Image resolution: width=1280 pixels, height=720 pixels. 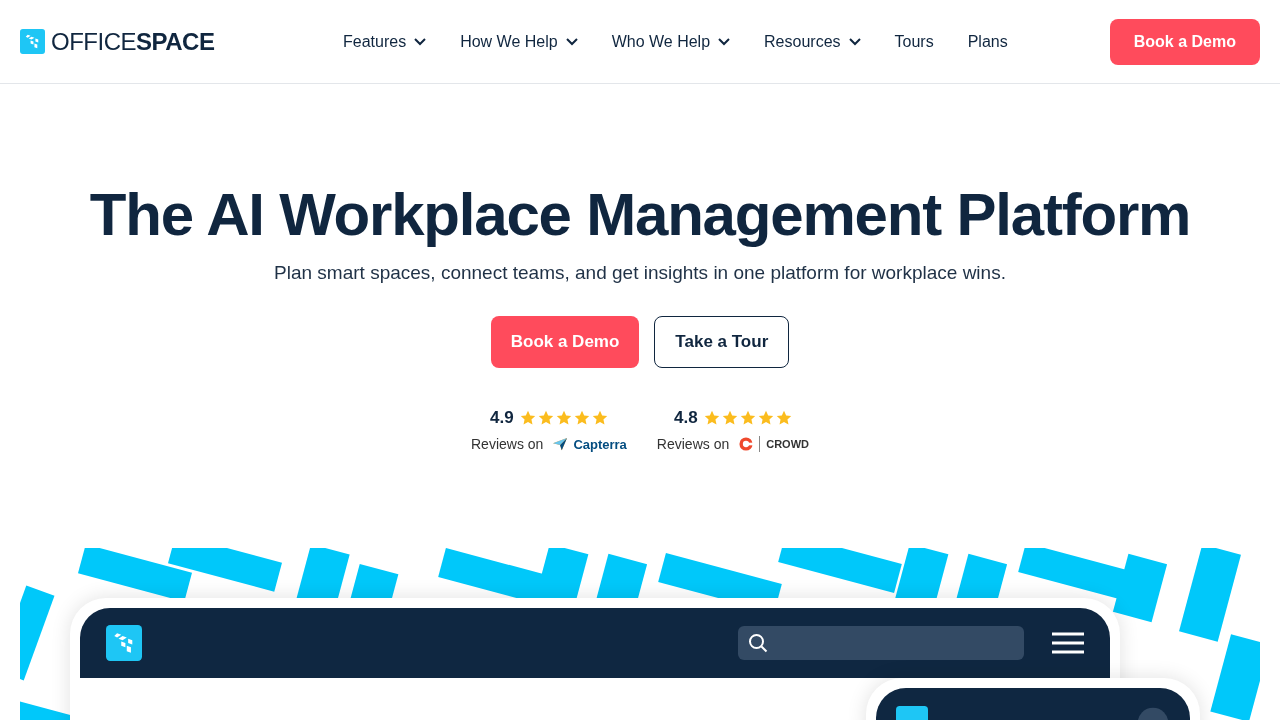 What do you see at coordinates (914, 41) in the screenshot?
I see `nav-link: Tours` at bounding box center [914, 41].